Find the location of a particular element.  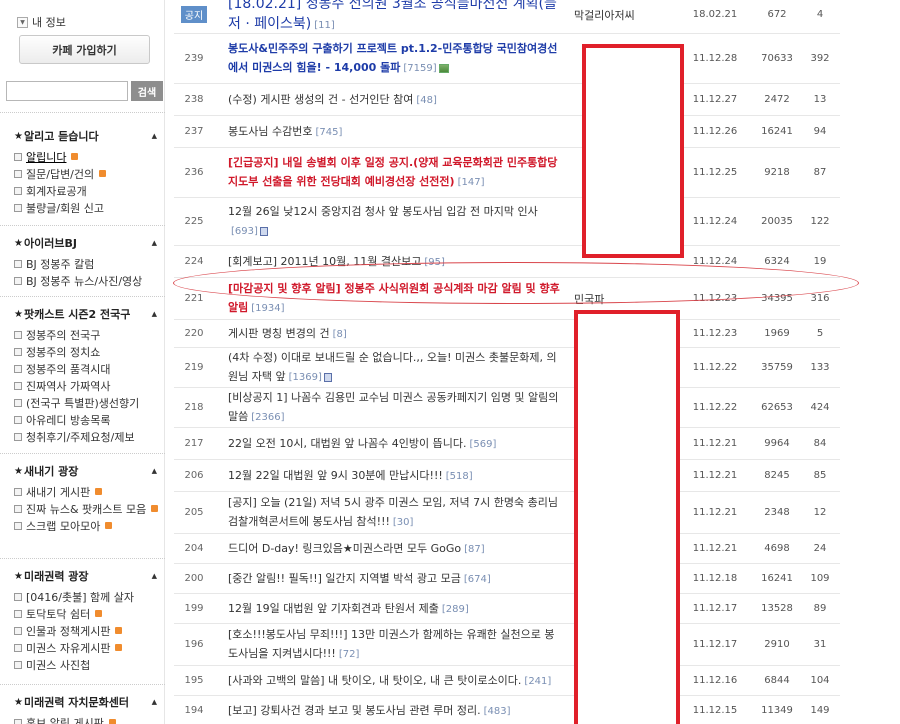

post-number: 200 is located at coordinates (194, 578).